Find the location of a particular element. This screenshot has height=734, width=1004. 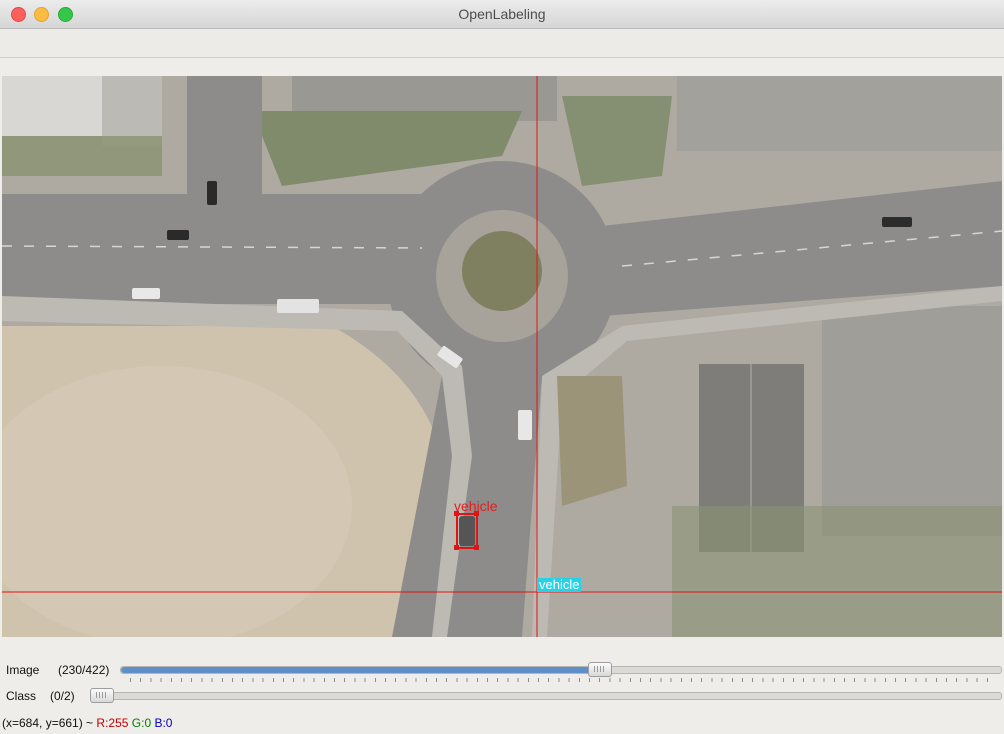

title-bar: OpenLabeling is located at coordinates (502, 14).